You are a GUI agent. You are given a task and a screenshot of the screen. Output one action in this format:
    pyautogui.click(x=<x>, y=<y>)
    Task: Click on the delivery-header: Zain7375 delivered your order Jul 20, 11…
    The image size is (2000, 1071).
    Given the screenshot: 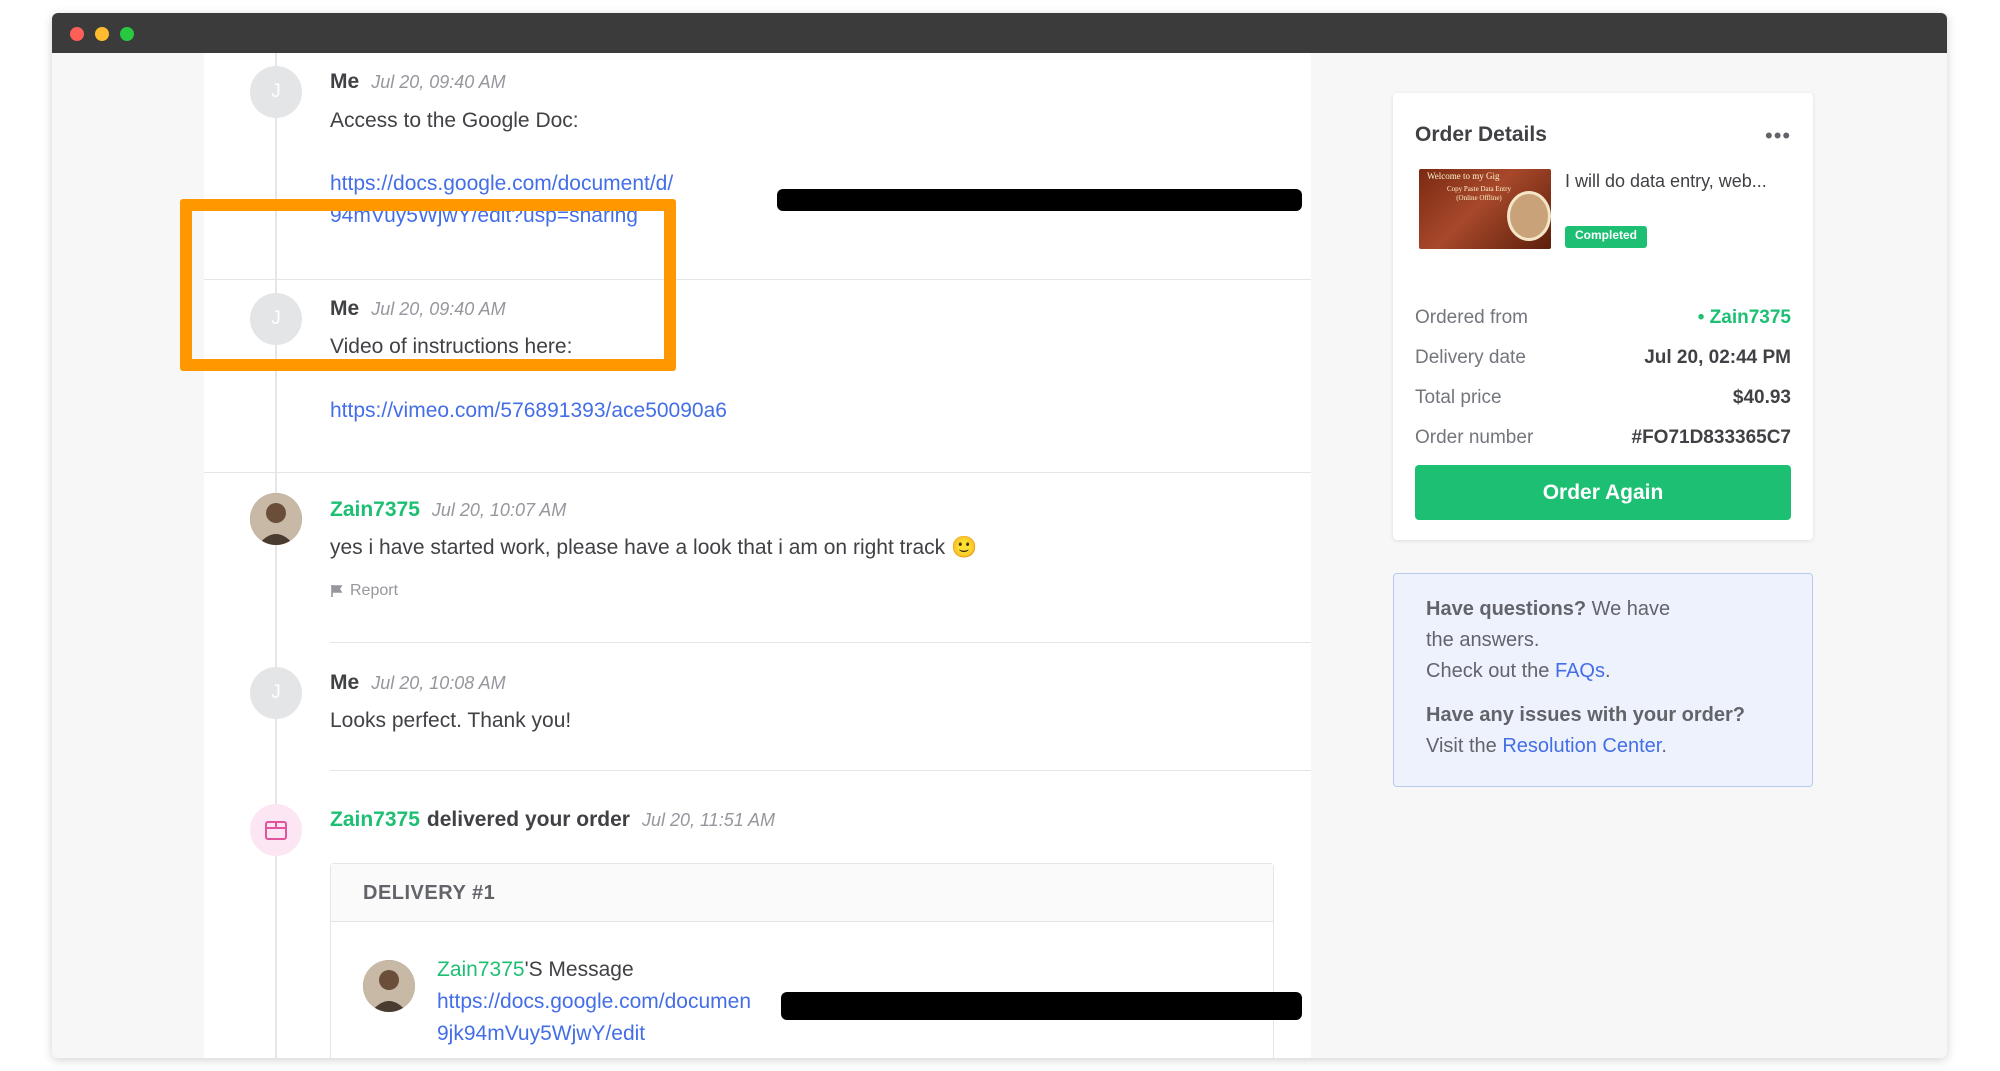 What is the action you would take?
    pyautogui.click(x=552, y=820)
    